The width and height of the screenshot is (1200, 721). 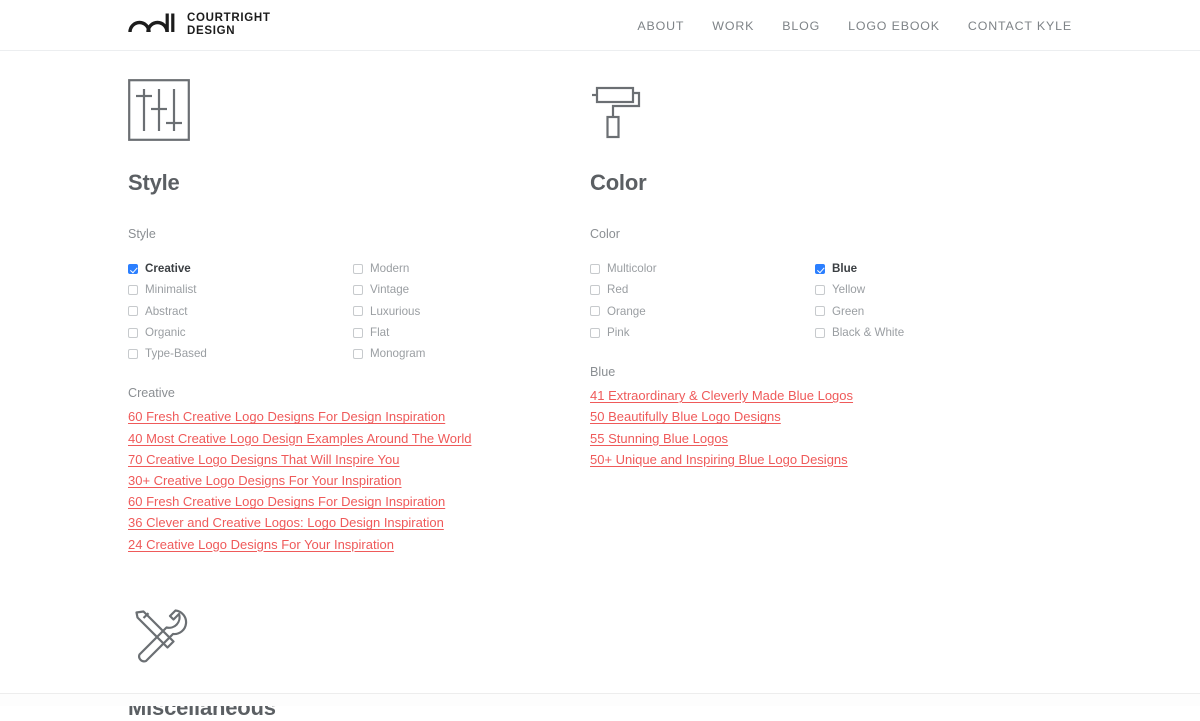 I want to click on checkbox-label-monogram: Monogram, so click(x=398, y=354).